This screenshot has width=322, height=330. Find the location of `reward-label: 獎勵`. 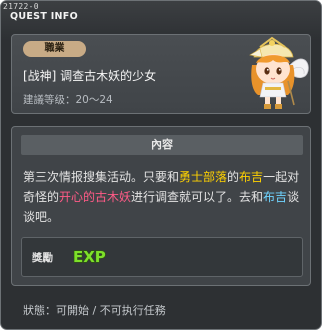

reward-label: 獎勵 is located at coordinates (42, 258).